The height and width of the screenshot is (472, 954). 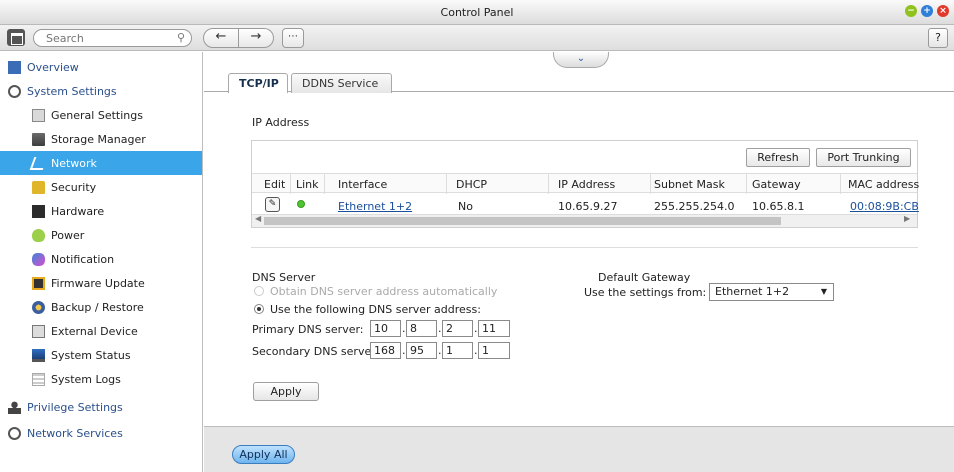 What do you see at coordinates (778, 157) in the screenshot?
I see `refresh-button: Refresh` at bounding box center [778, 157].